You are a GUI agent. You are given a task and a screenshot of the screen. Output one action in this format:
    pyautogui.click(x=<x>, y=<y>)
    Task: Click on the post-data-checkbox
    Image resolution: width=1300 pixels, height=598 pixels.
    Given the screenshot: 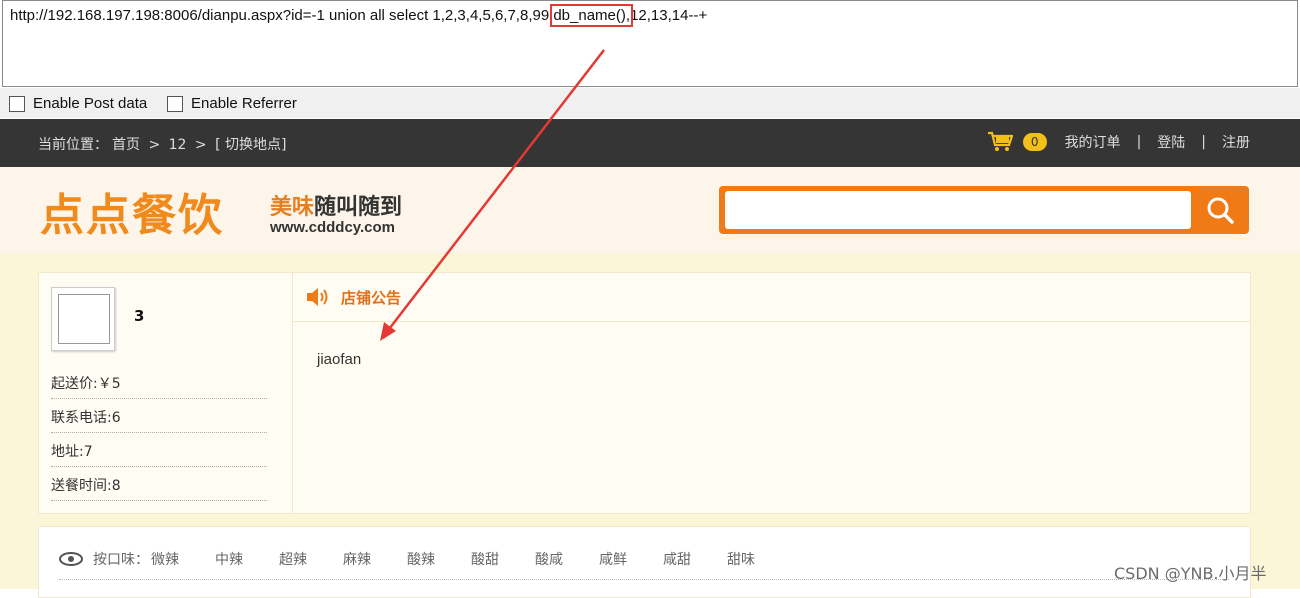 What is the action you would take?
    pyautogui.click(x=17, y=103)
    